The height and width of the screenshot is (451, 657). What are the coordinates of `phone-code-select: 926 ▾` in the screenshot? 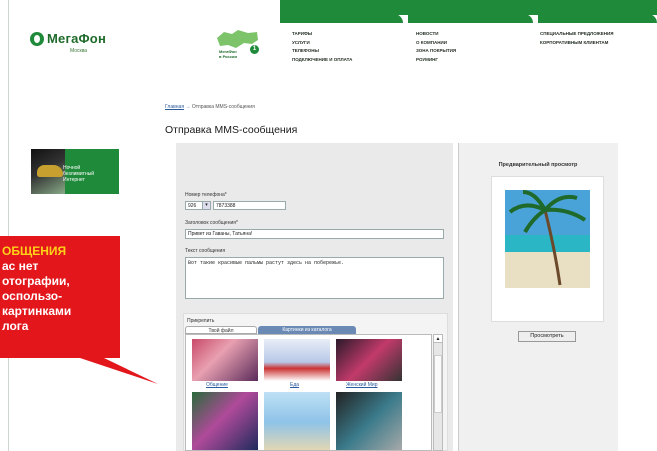 It's located at (198, 205).